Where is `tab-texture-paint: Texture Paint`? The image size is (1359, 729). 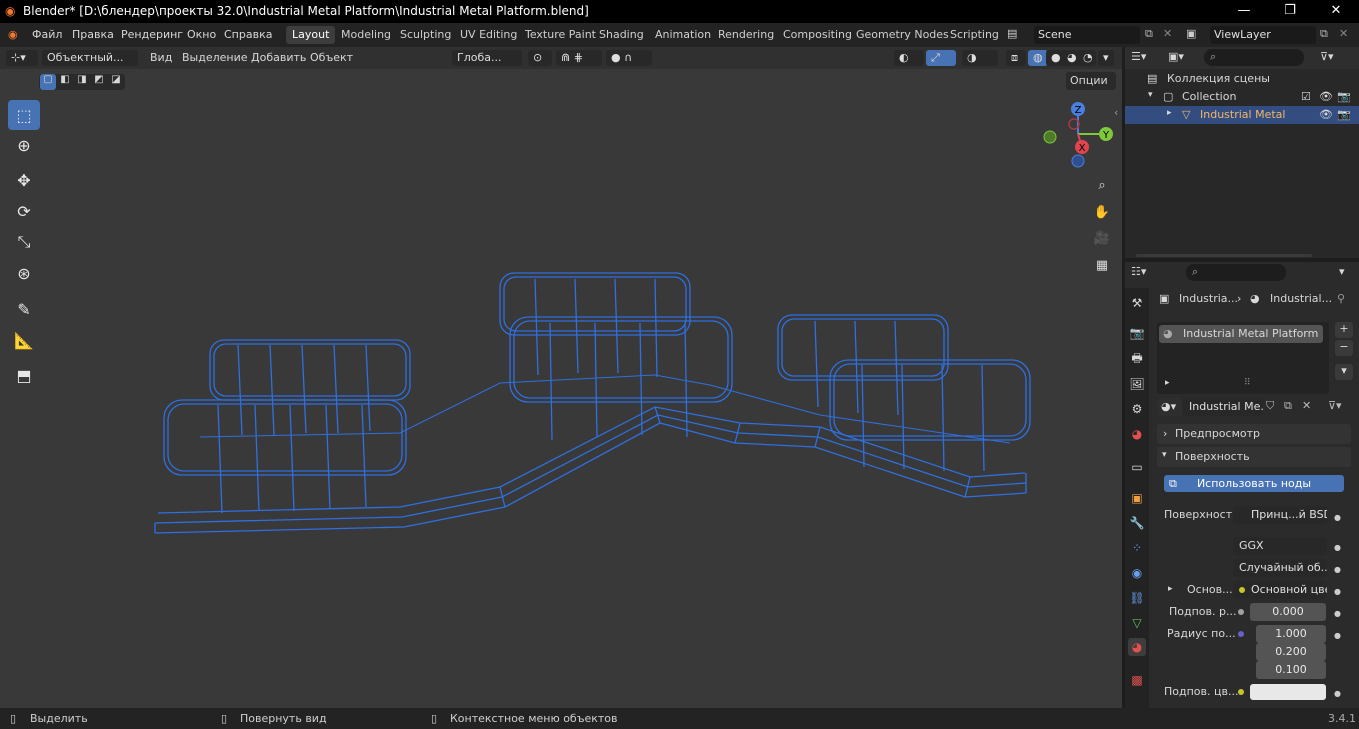 tab-texture-paint: Texture Paint is located at coordinates (560, 35).